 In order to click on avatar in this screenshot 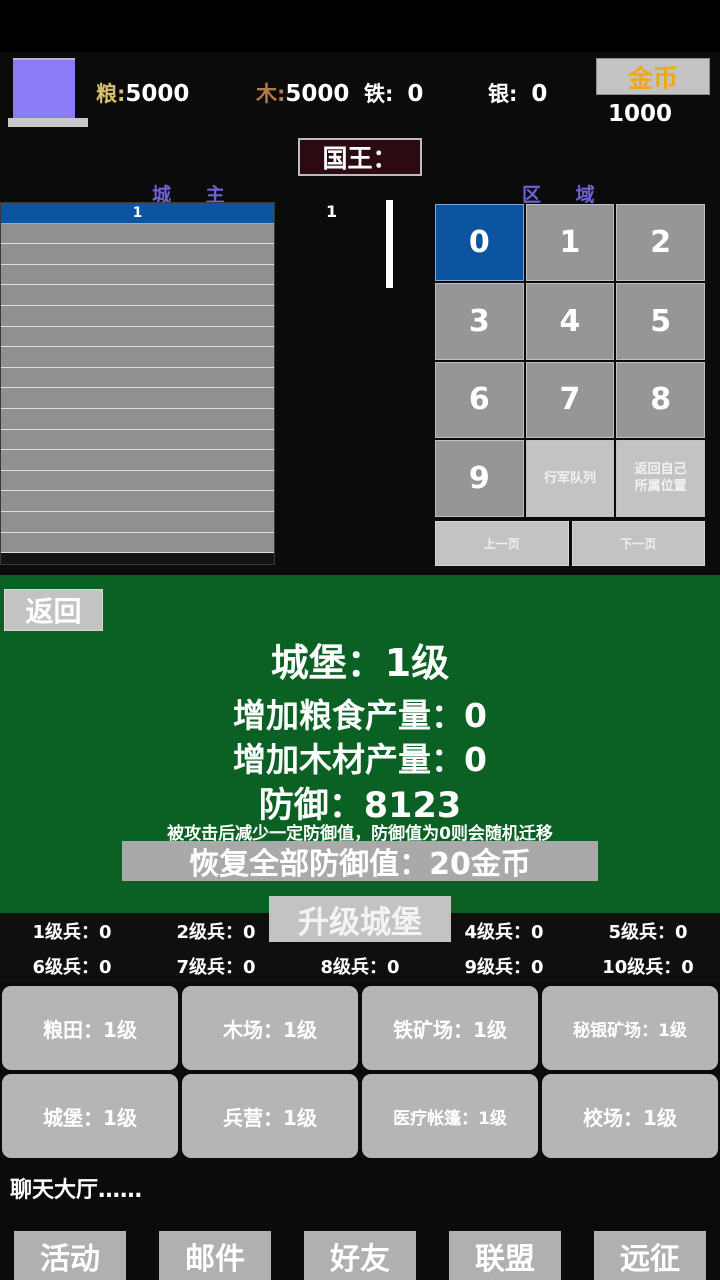, I will do `click(48, 94)`.